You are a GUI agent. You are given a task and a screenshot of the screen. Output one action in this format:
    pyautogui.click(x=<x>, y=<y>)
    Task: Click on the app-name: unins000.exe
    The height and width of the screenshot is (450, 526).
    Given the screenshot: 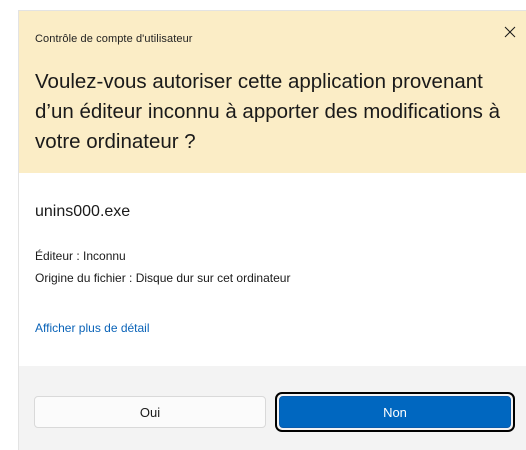 What is the action you would take?
    pyautogui.click(x=83, y=211)
    